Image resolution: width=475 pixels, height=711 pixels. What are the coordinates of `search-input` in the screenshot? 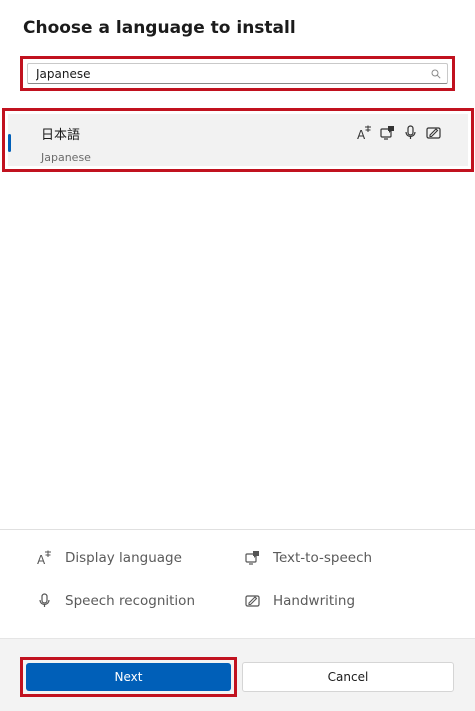 It's located at (237, 73).